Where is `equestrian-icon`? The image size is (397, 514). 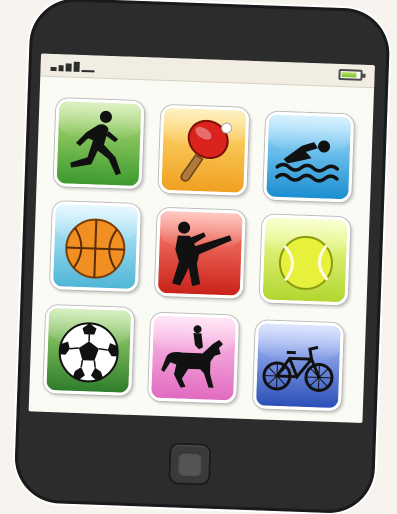
equestrian-icon is located at coordinates (193, 358).